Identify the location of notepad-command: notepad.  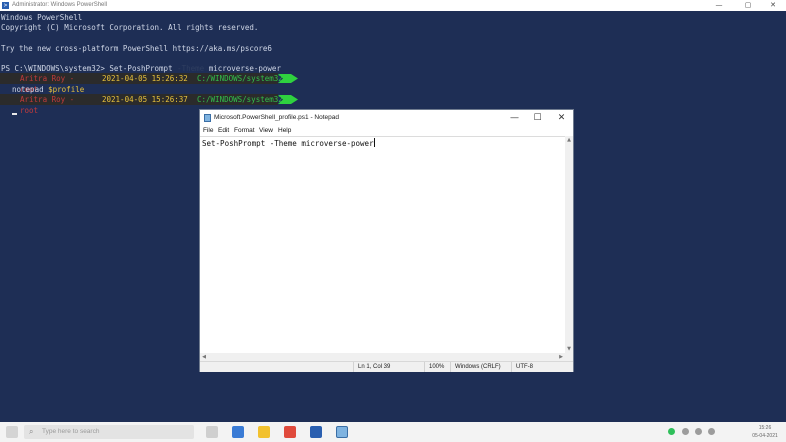
(28, 89).